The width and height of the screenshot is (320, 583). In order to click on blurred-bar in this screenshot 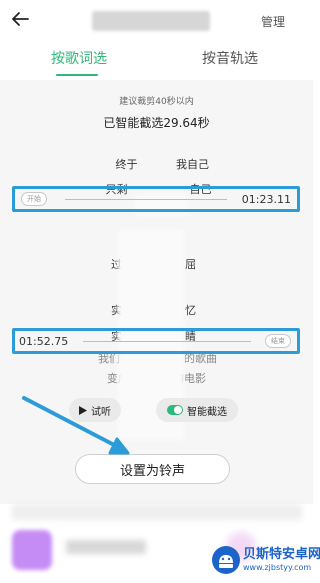, I will do `click(157, 512)`.